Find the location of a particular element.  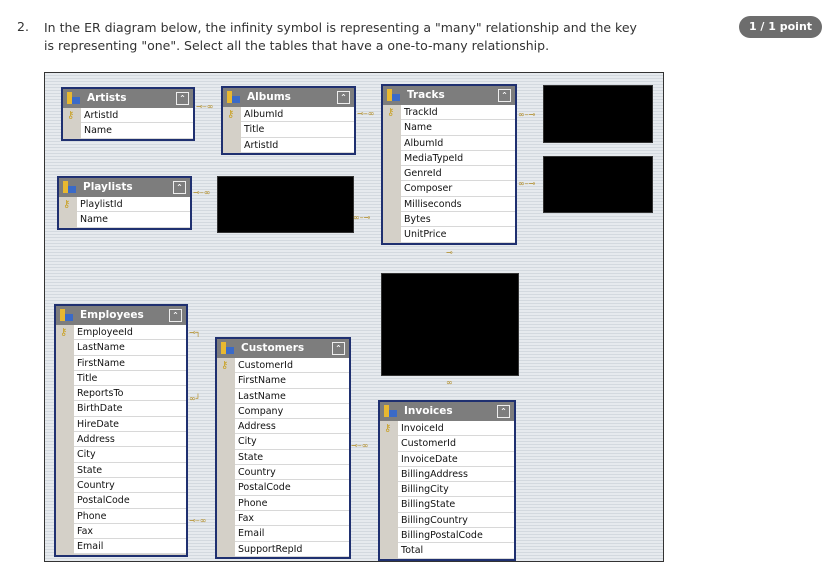

table-field: CustomerId is located at coordinates (456, 444).